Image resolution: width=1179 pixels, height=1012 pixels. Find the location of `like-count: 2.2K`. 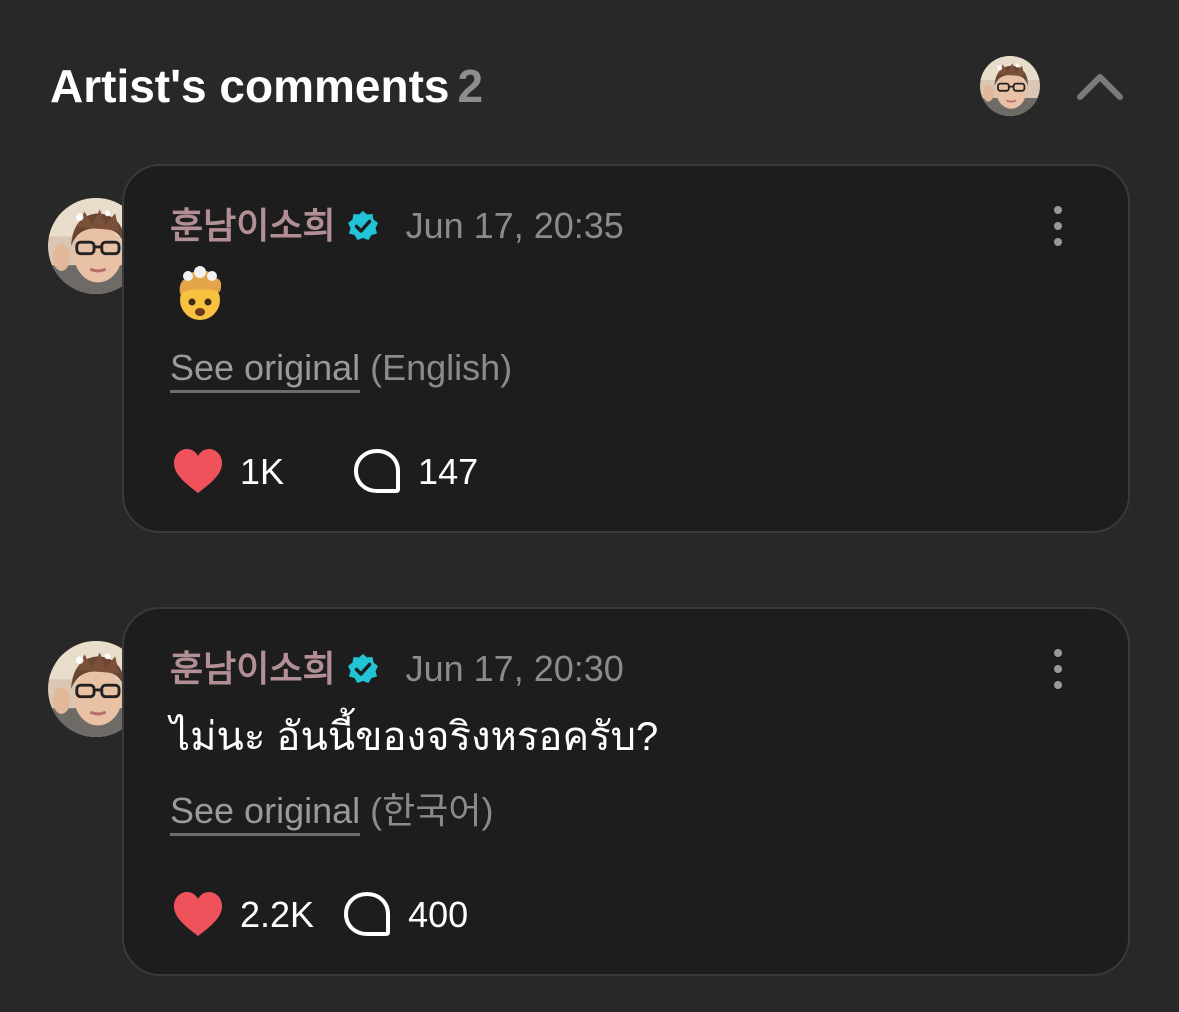

like-count: 2.2K is located at coordinates (277, 914).